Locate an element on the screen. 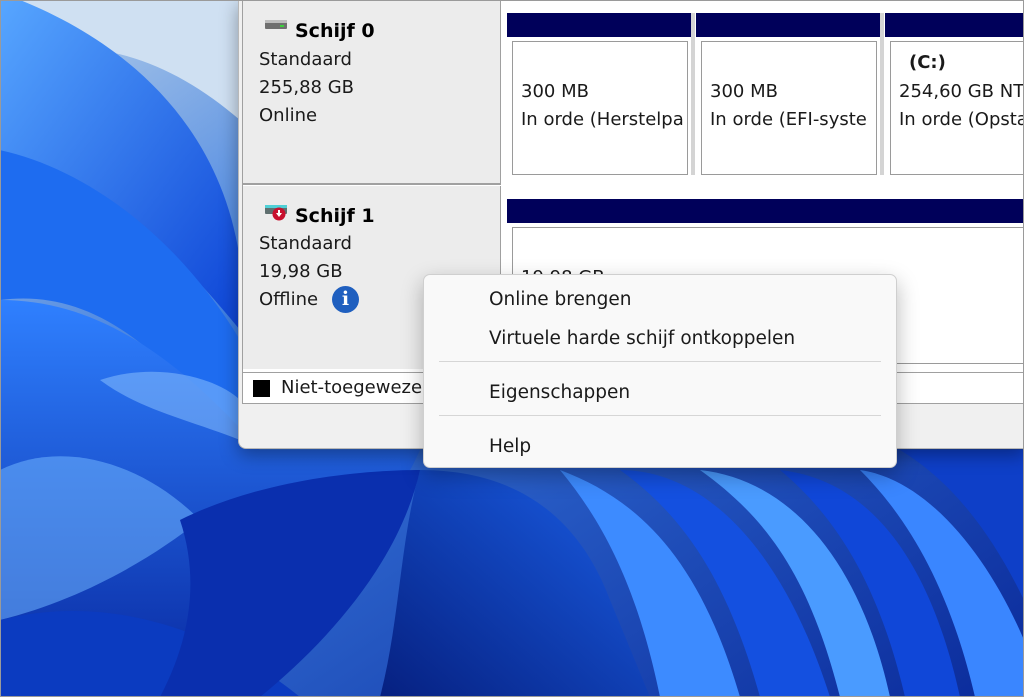 Image resolution: width=1024 pixels, height=697 pixels. partition-c: (C:) 254,60 GB NT In orde (Opsta is located at coordinates (954, 90).